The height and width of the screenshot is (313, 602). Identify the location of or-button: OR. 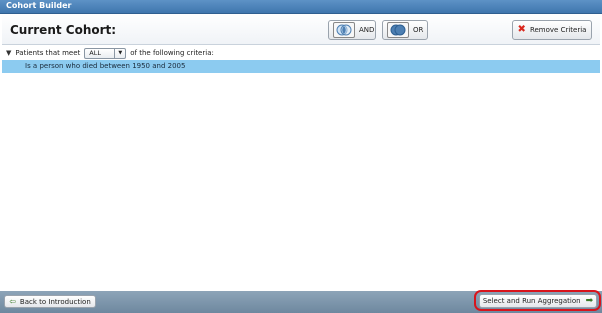
(405, 30).